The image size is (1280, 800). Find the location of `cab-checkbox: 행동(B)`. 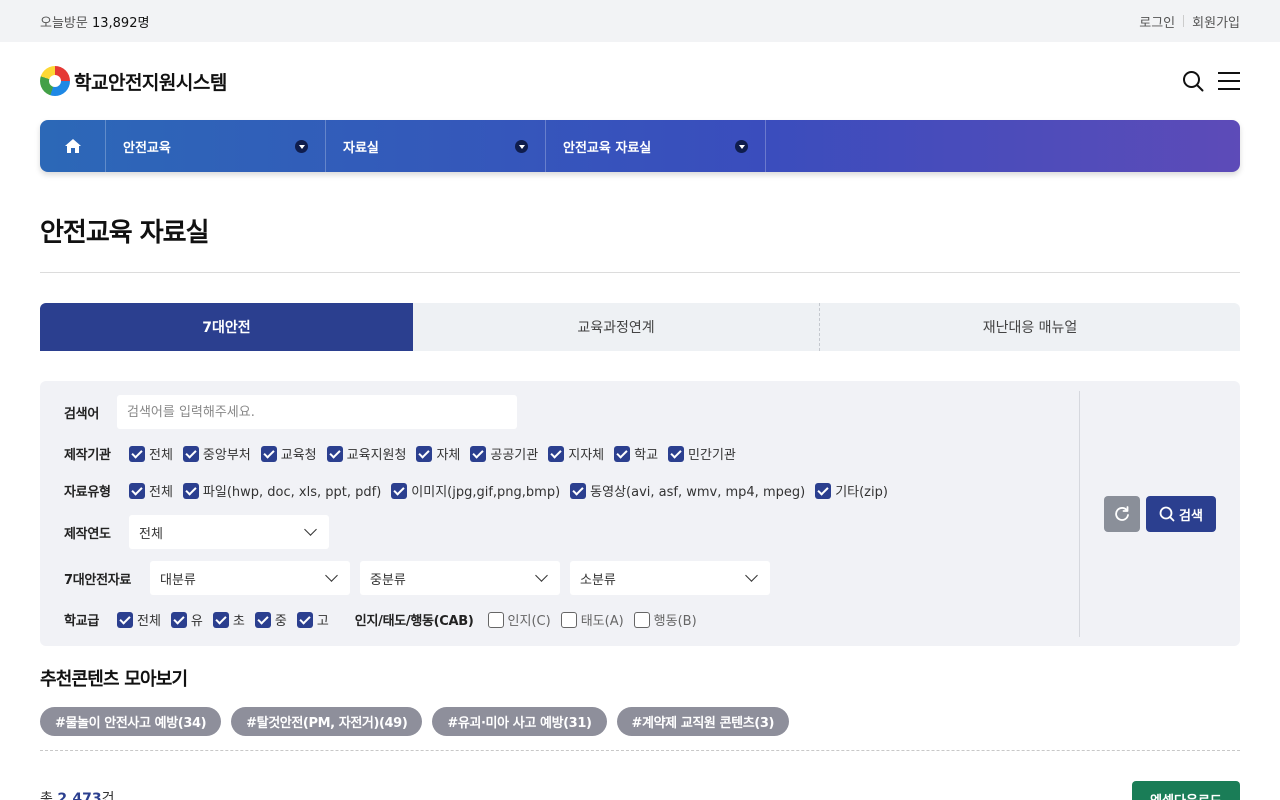

cab-checkbox: 행동(B) is located at coordinates (665, 619).